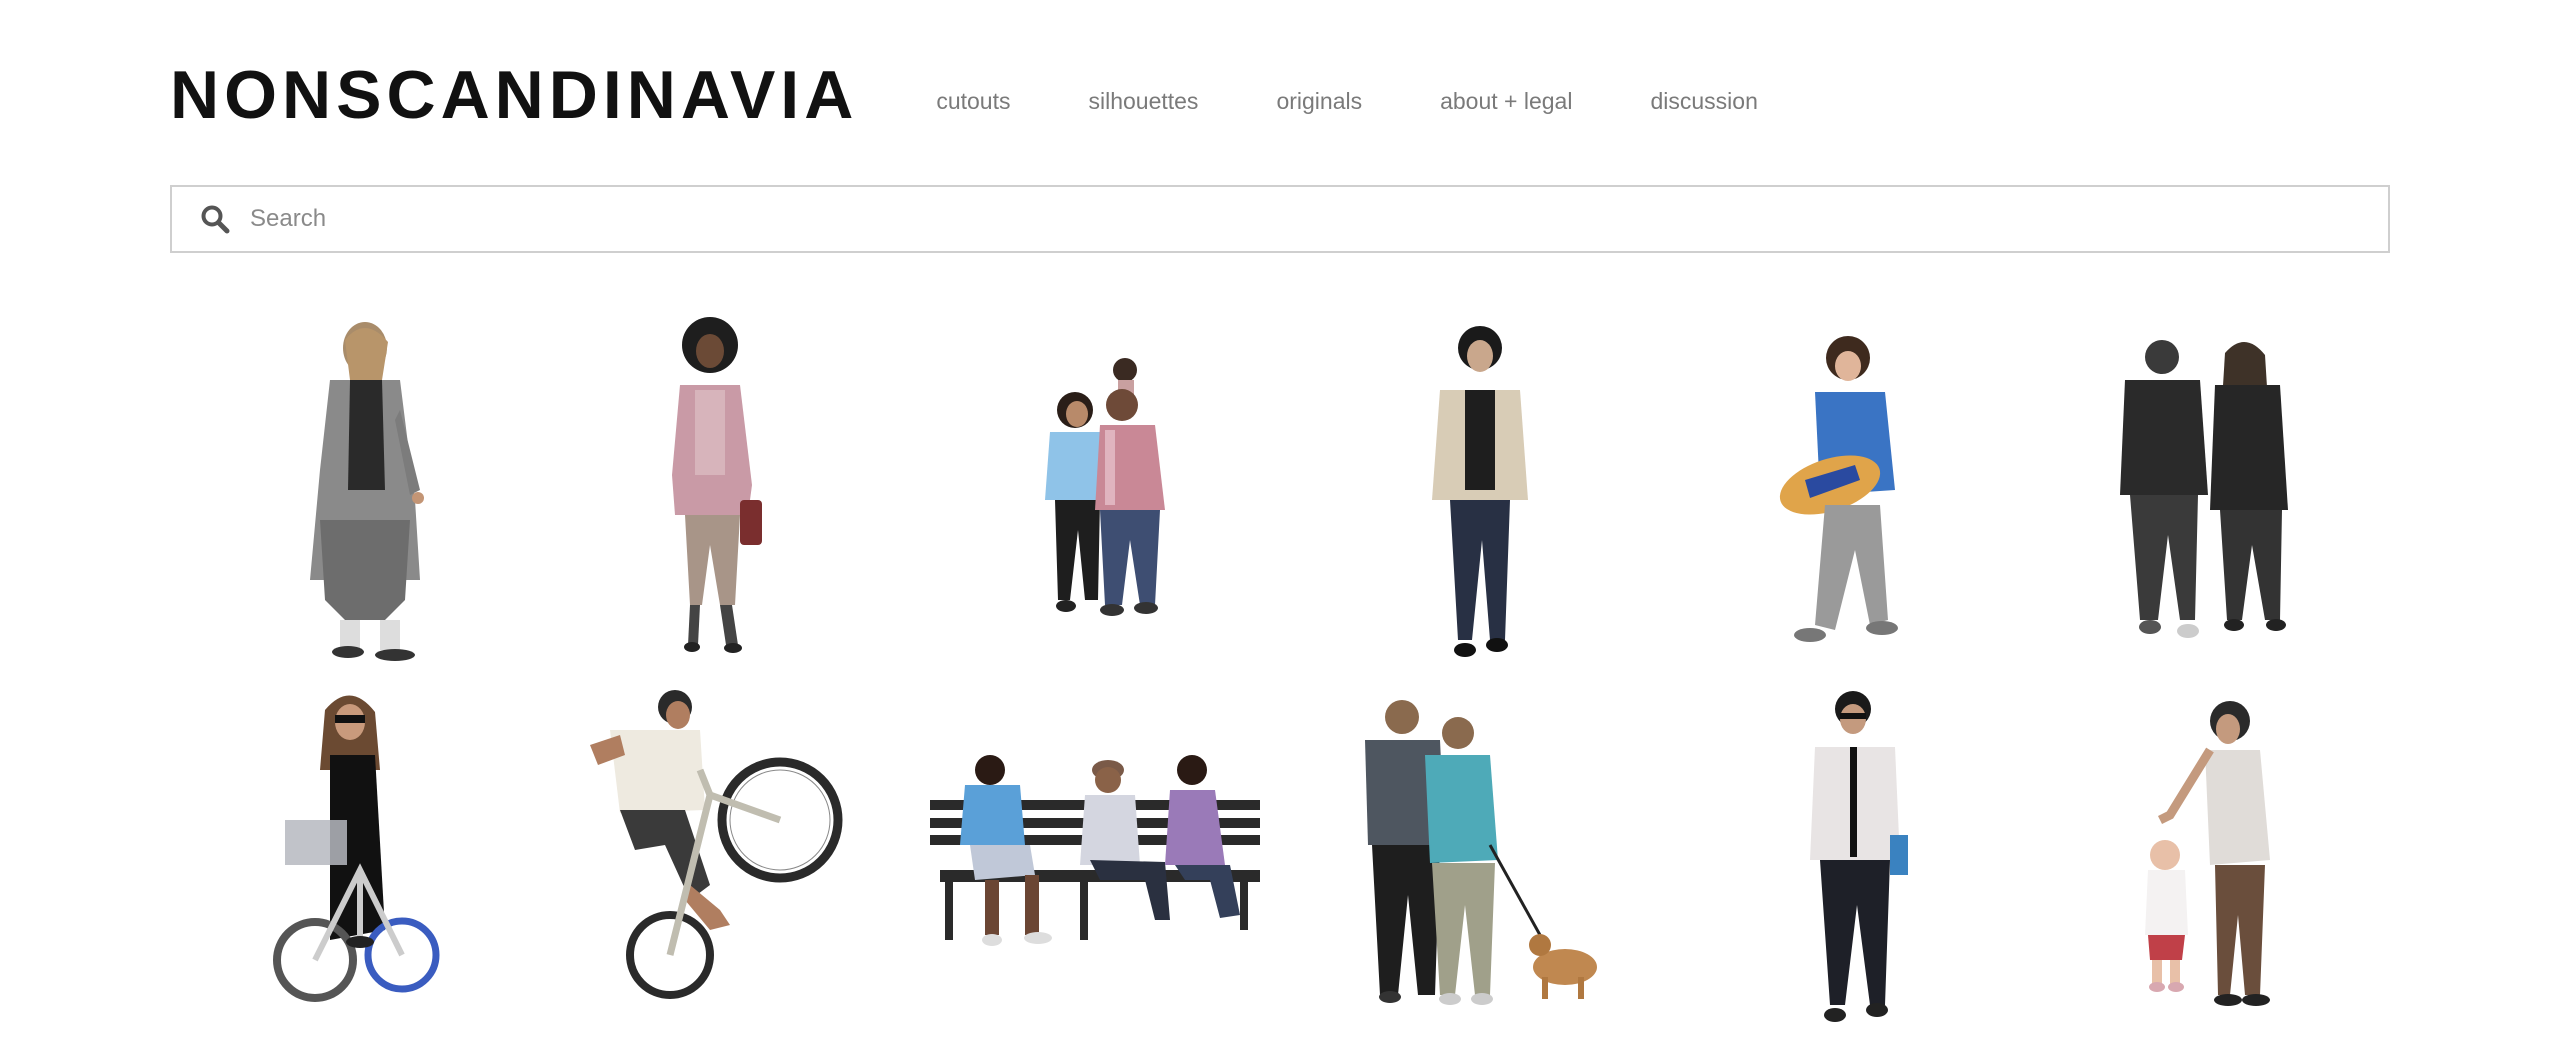  Describe the element at coordinates (514, 95) in the screenshot. I see `site-logo: NONSCANDINAVIA` at that location.